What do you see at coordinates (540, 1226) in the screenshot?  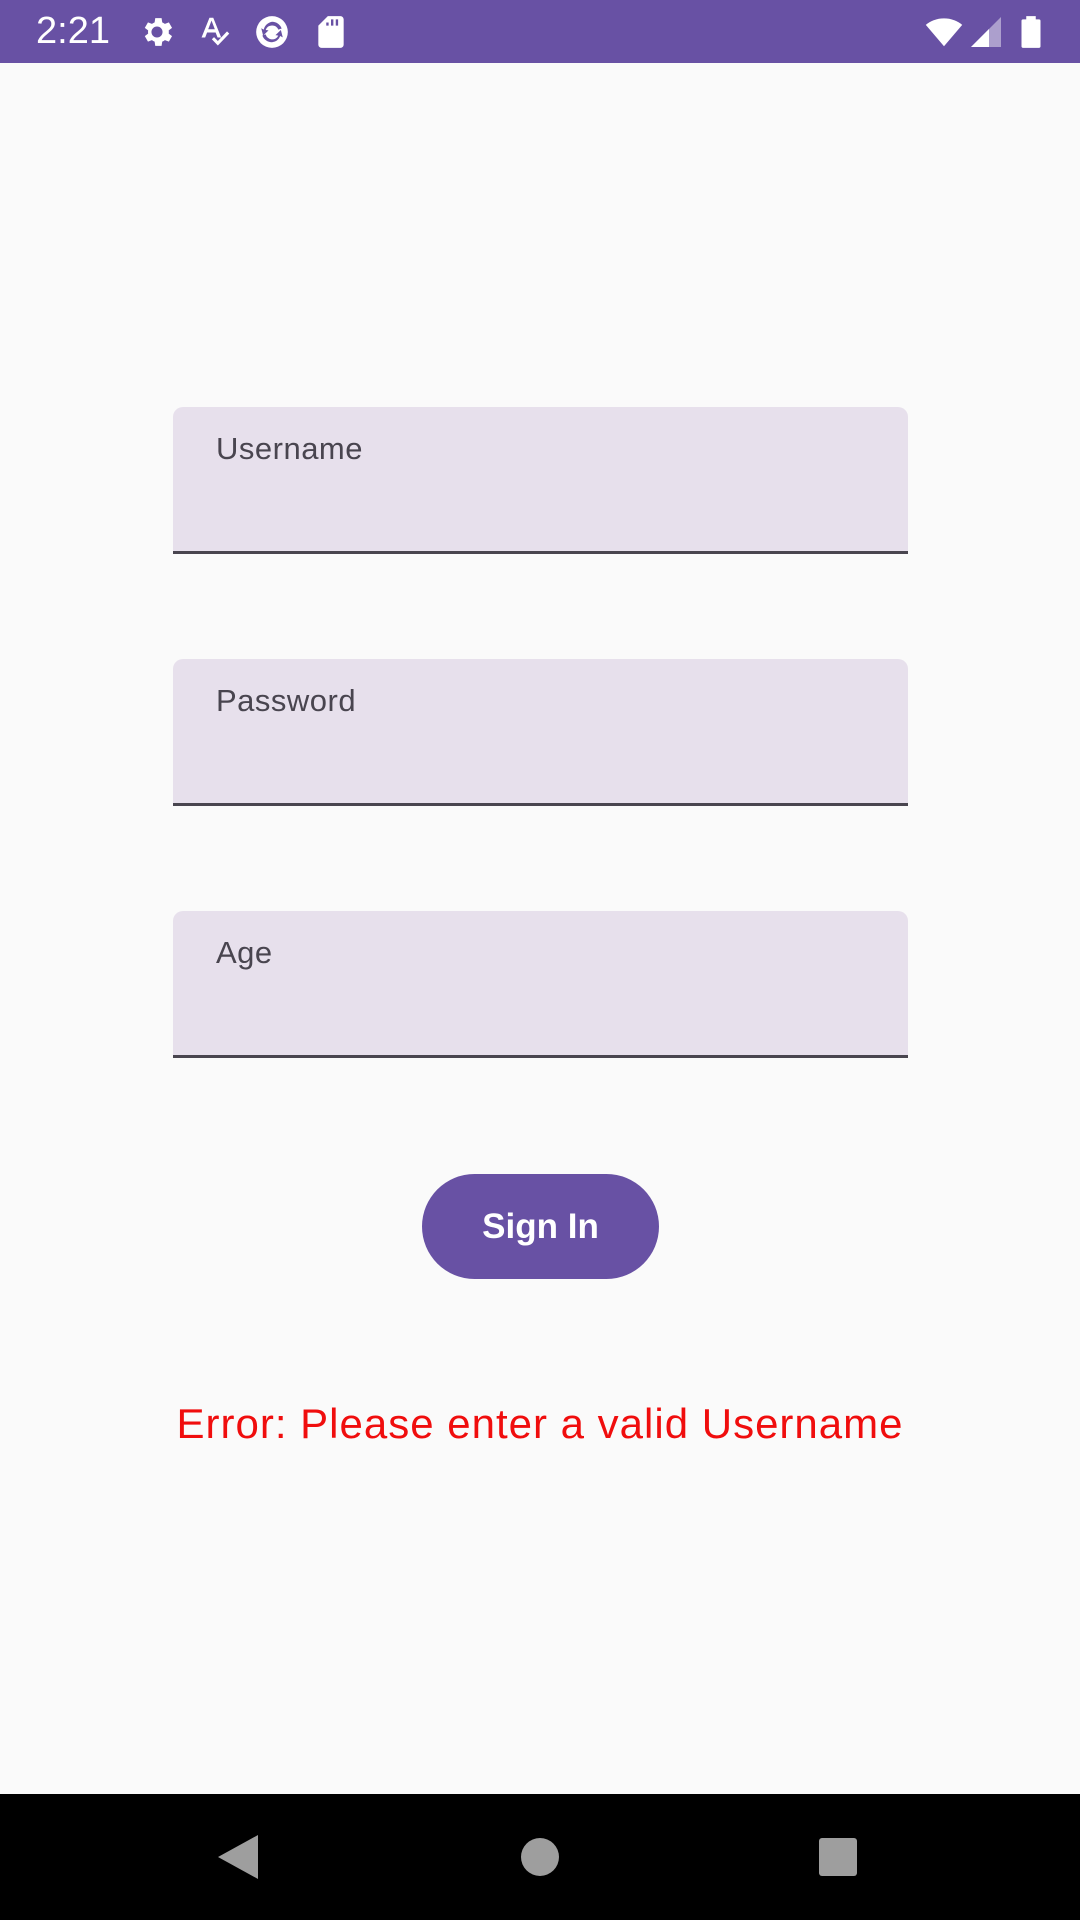 I see `sign-in-button: Sign In` at bounding box center [540, 1226].